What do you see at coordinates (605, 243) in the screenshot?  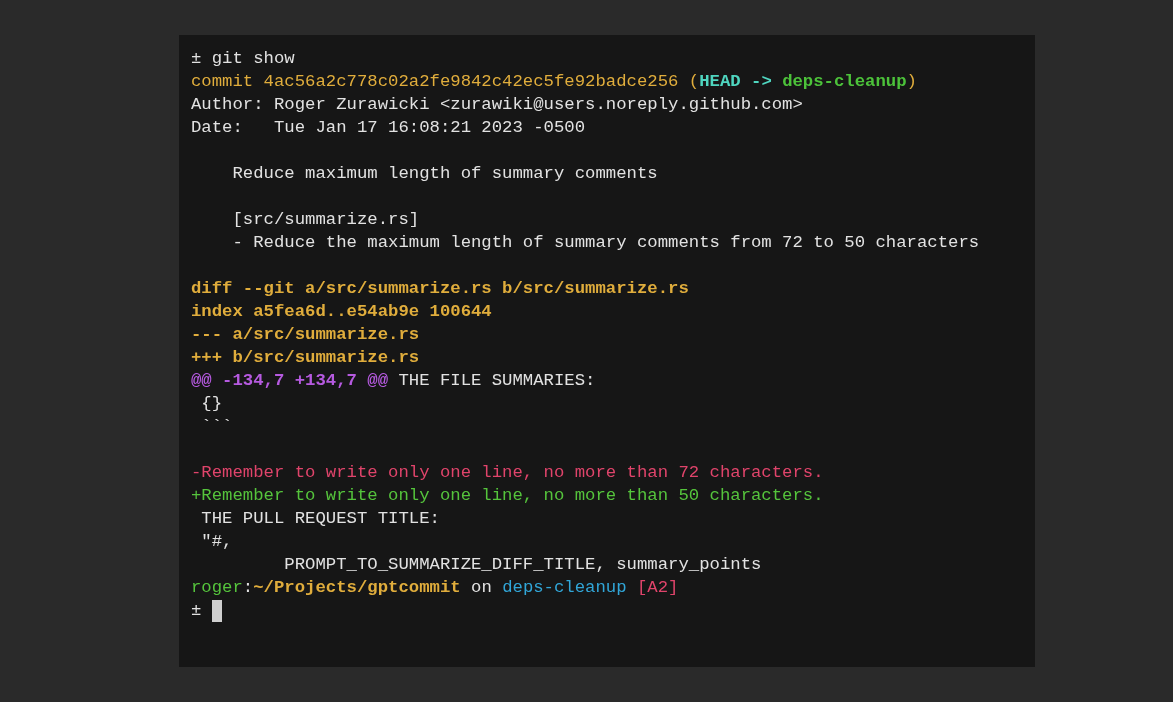 I see `terminal-line: - Reduce the maximum length of summary comments from 72 to 50 characters` at bounding box center [605, 243].